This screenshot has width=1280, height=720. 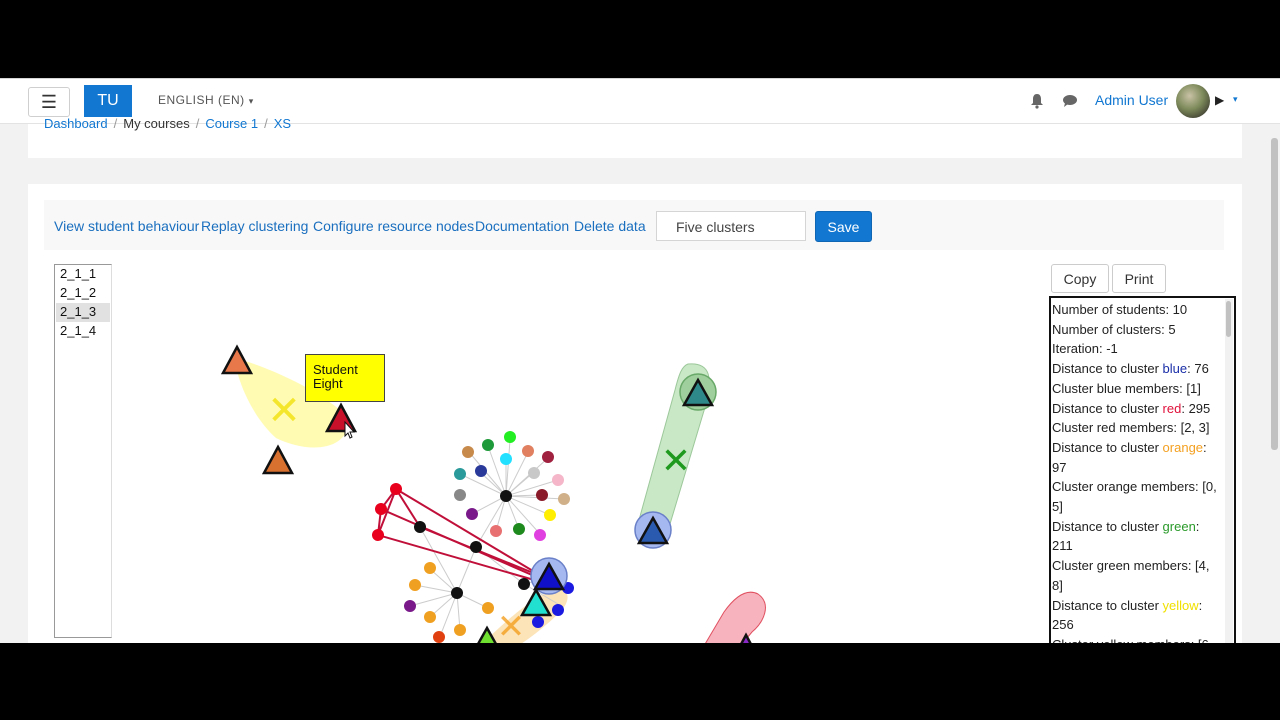 I want to click on hamburger-menu-button: ☰, so click(x=49, y=102).